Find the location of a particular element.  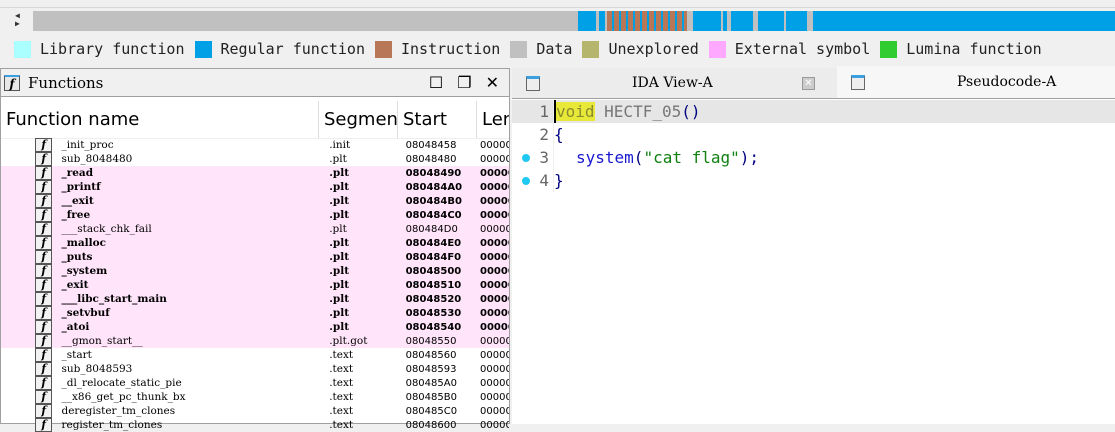

function-row: f _init_proc .init 08048458 00000006 is located at coordinates (255, 145).